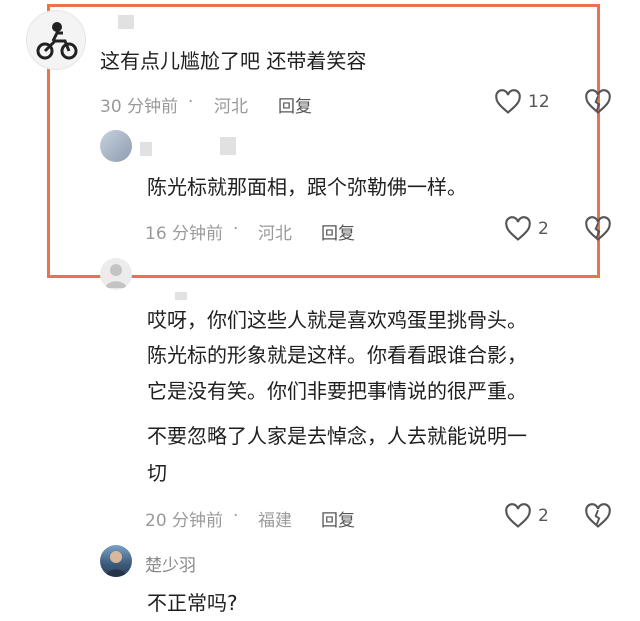 The width and height of the screenshot is (640, 621). Describe the element at coordinates (337, 391) in the screenshot. I see `comment-text-line: 它是没有笑。你们非要把事情说的很严重。` at that location.